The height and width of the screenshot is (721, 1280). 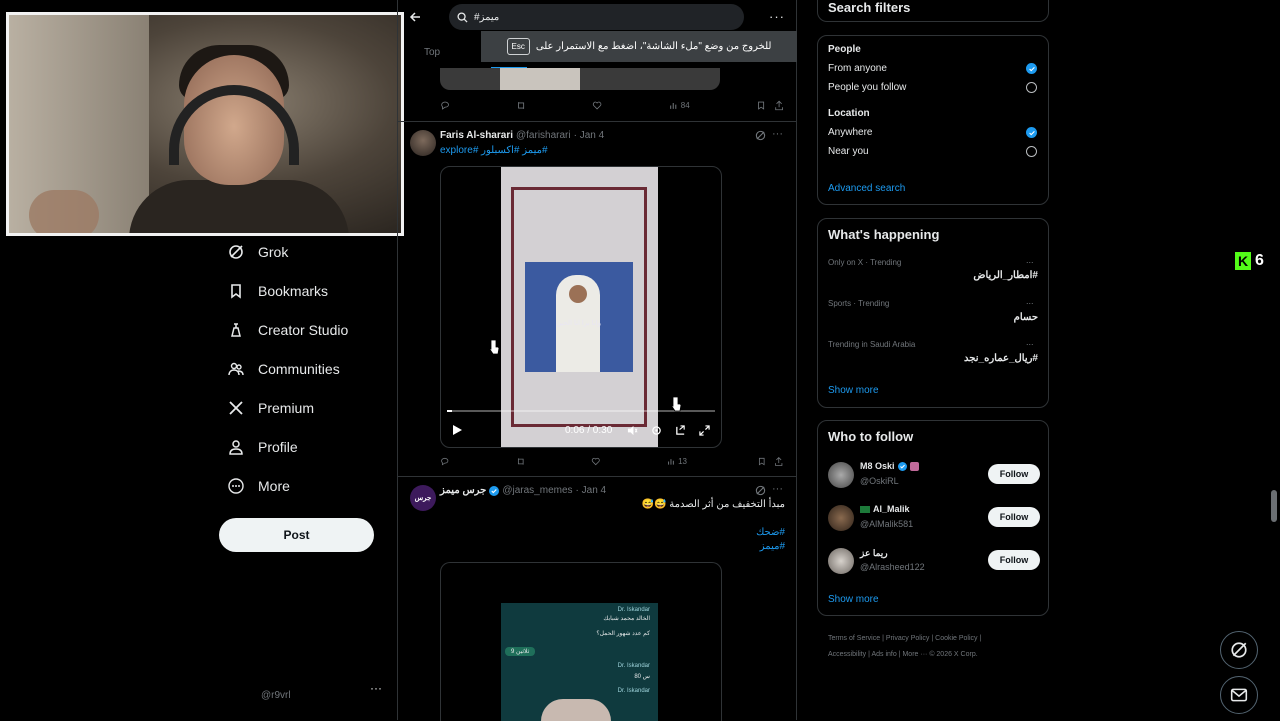 I want to click on nav-item-profile: Profile, so click(x=263, y=447).